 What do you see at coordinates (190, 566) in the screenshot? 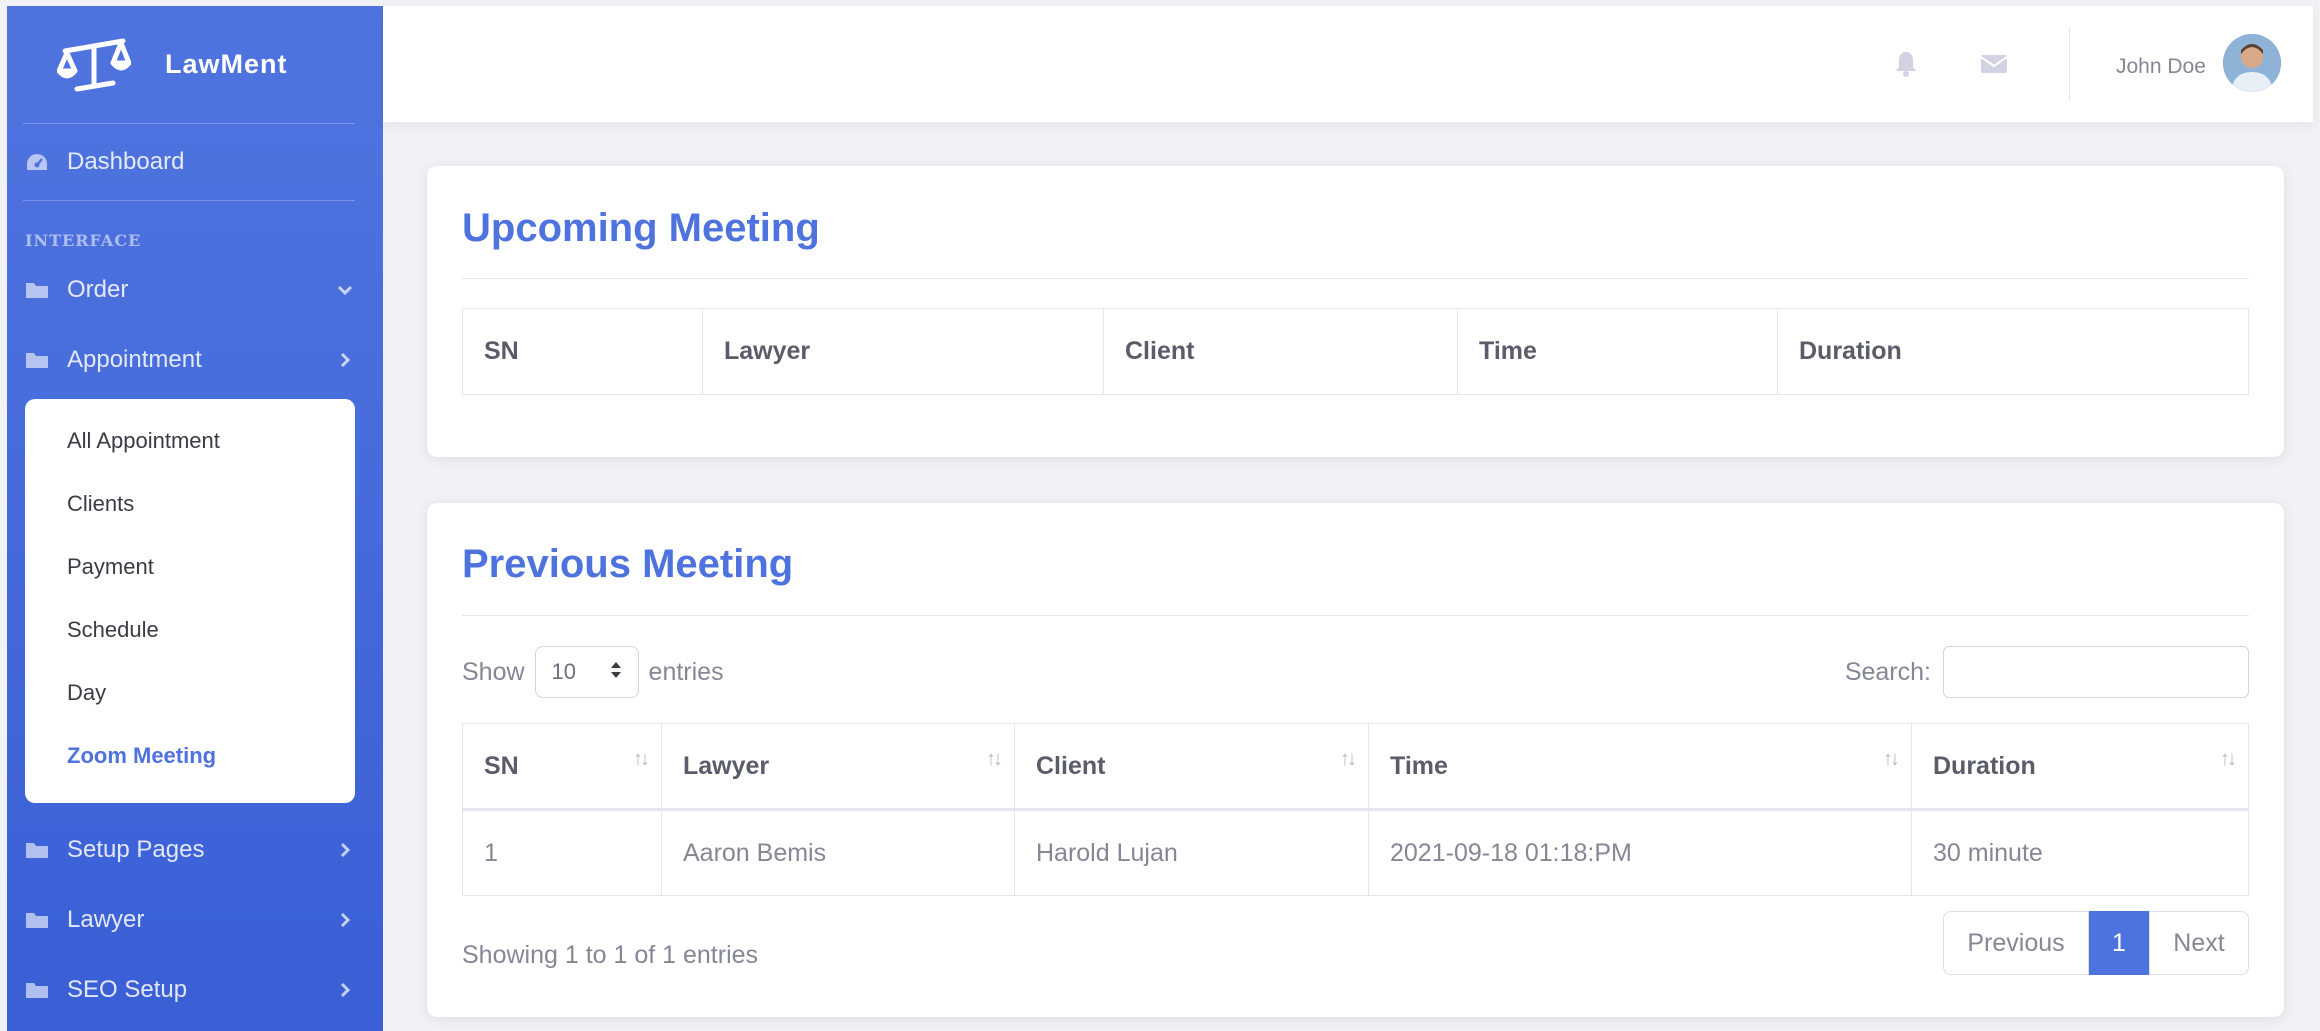
I see `submenu-item-payment: Payment` at bounding box center [190, 566].